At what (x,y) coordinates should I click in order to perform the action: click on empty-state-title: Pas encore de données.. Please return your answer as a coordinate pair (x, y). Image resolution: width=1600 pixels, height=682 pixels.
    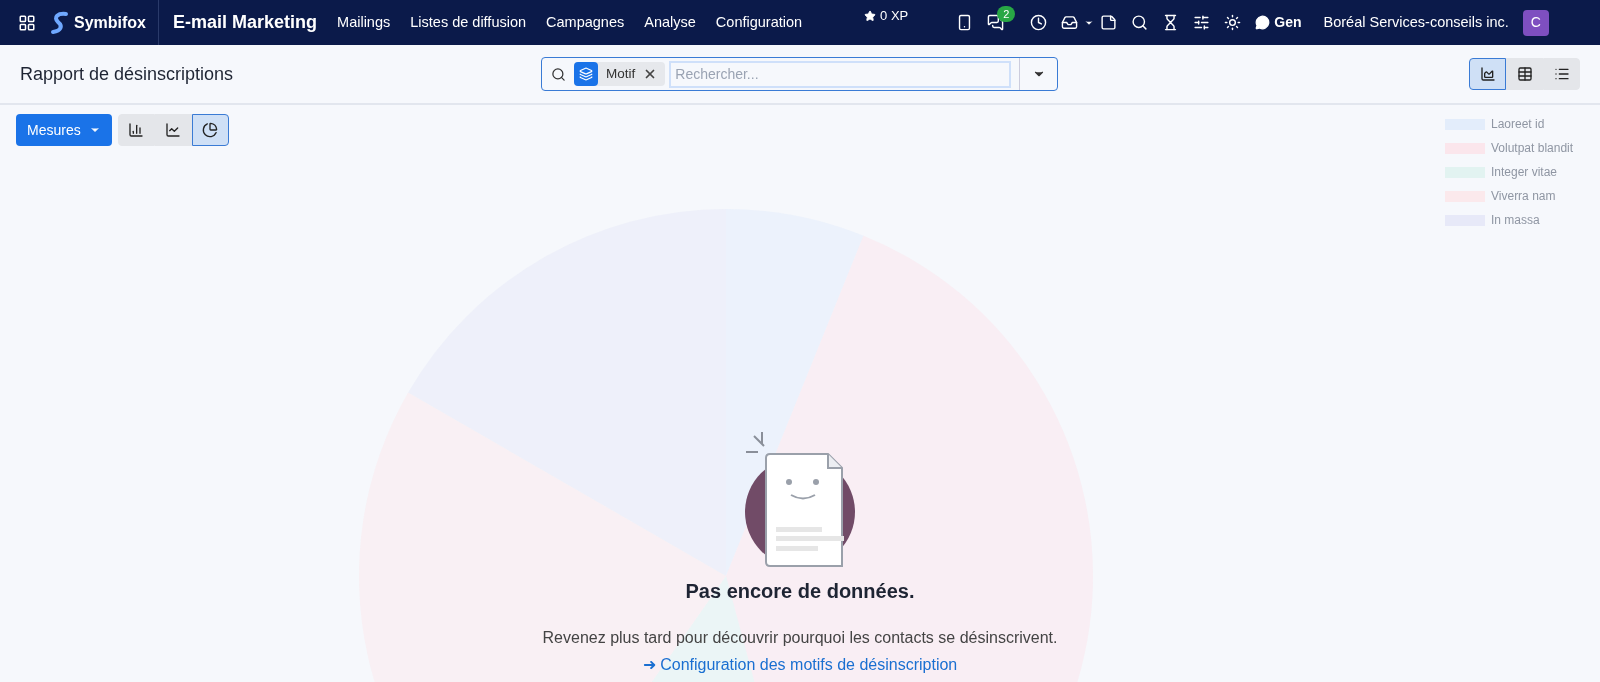
    Looking at the image, I should click on (800, 591).